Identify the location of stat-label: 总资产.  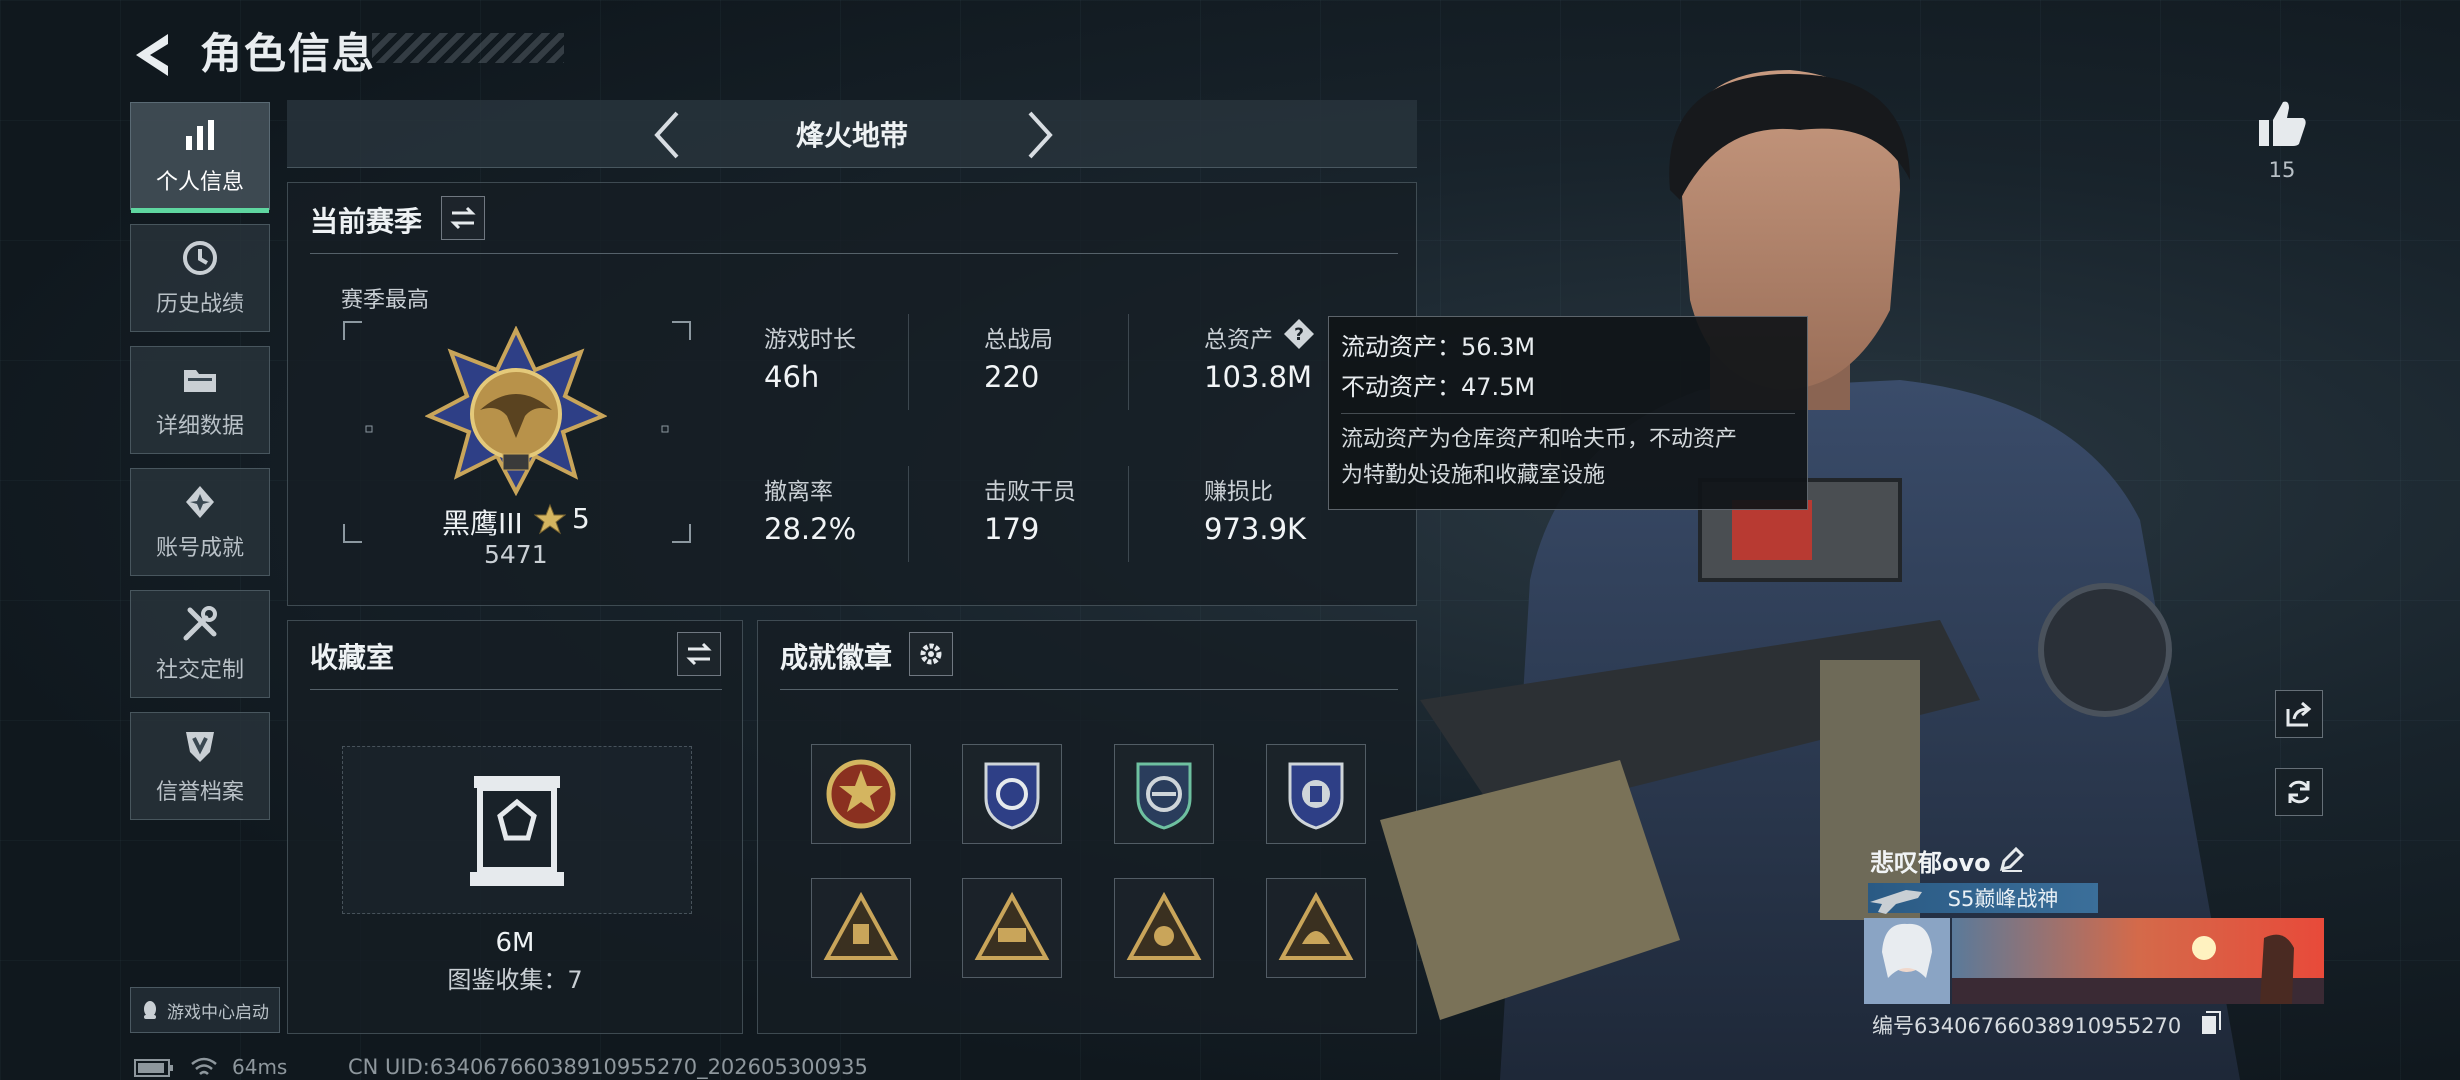
(1238, 340).